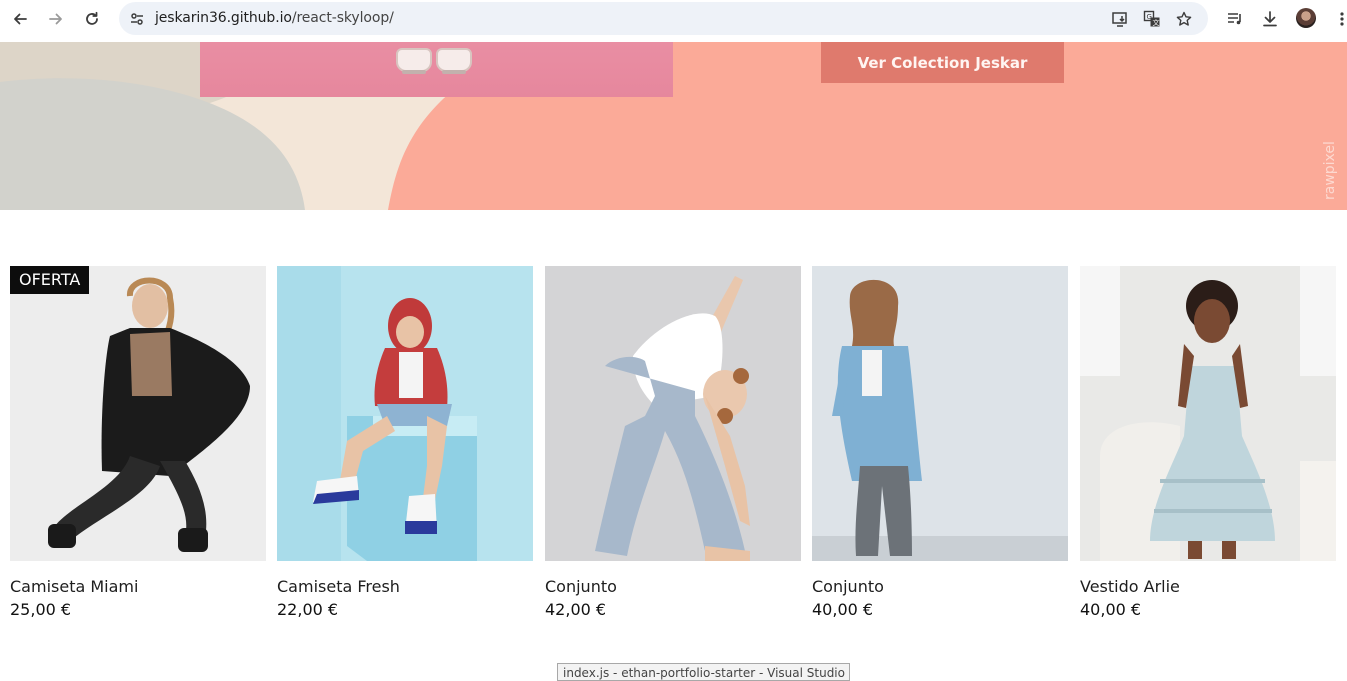 The height and width of the screenshot is (681, 1347). What do you see at coordinates (1156, 22) in the screenshot?
I see `svg-text: 文` at bounding box center [1156, 22].